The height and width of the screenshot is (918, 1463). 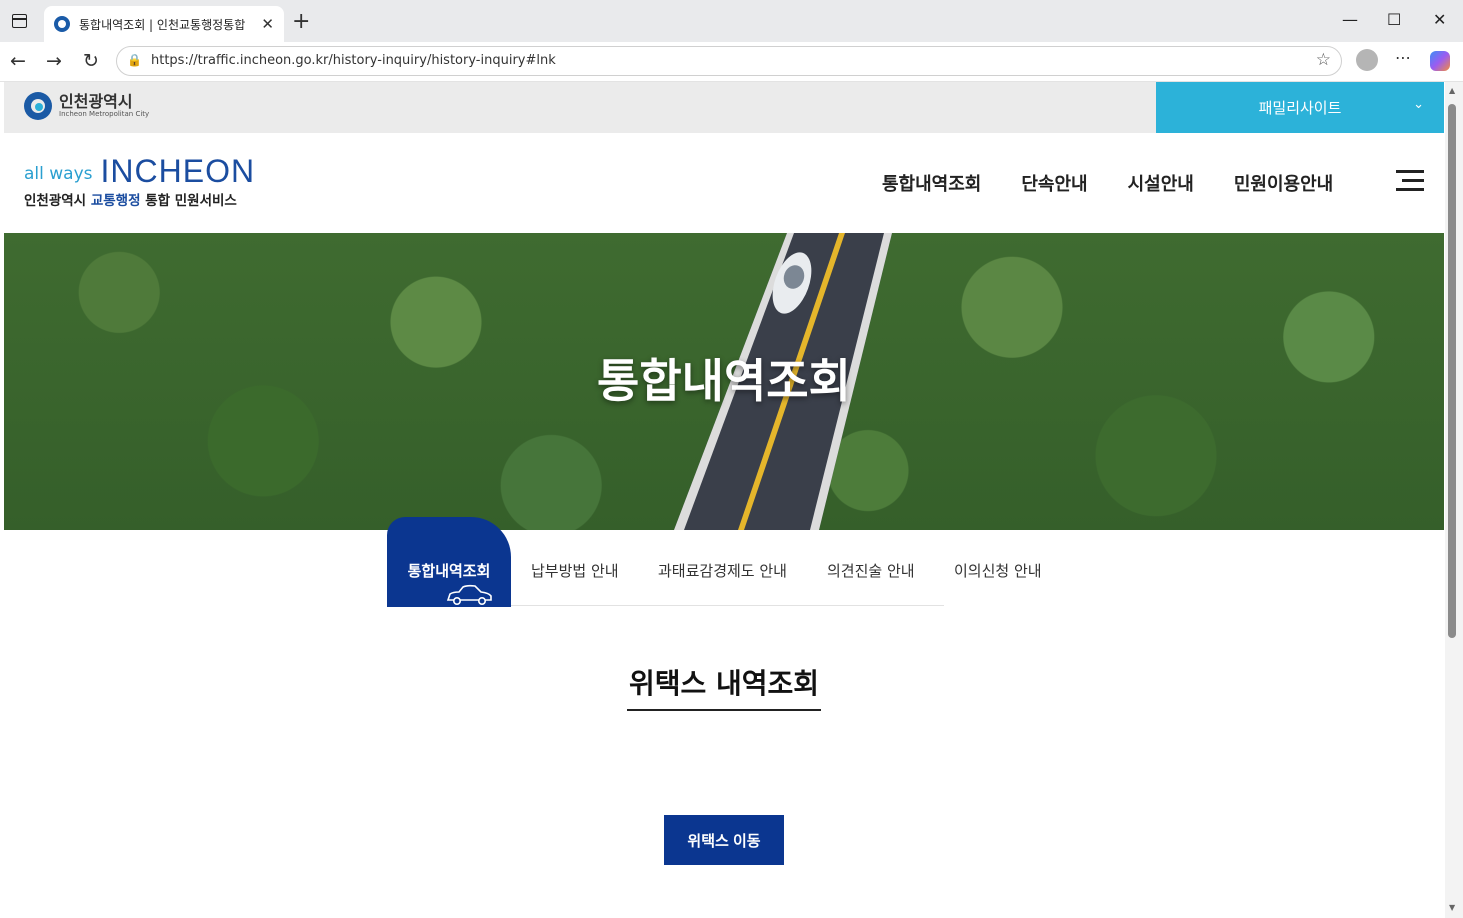 I want to click on family-site-dropdown: 패밀리사이트 ⌄, so click(x=1300, y=107).